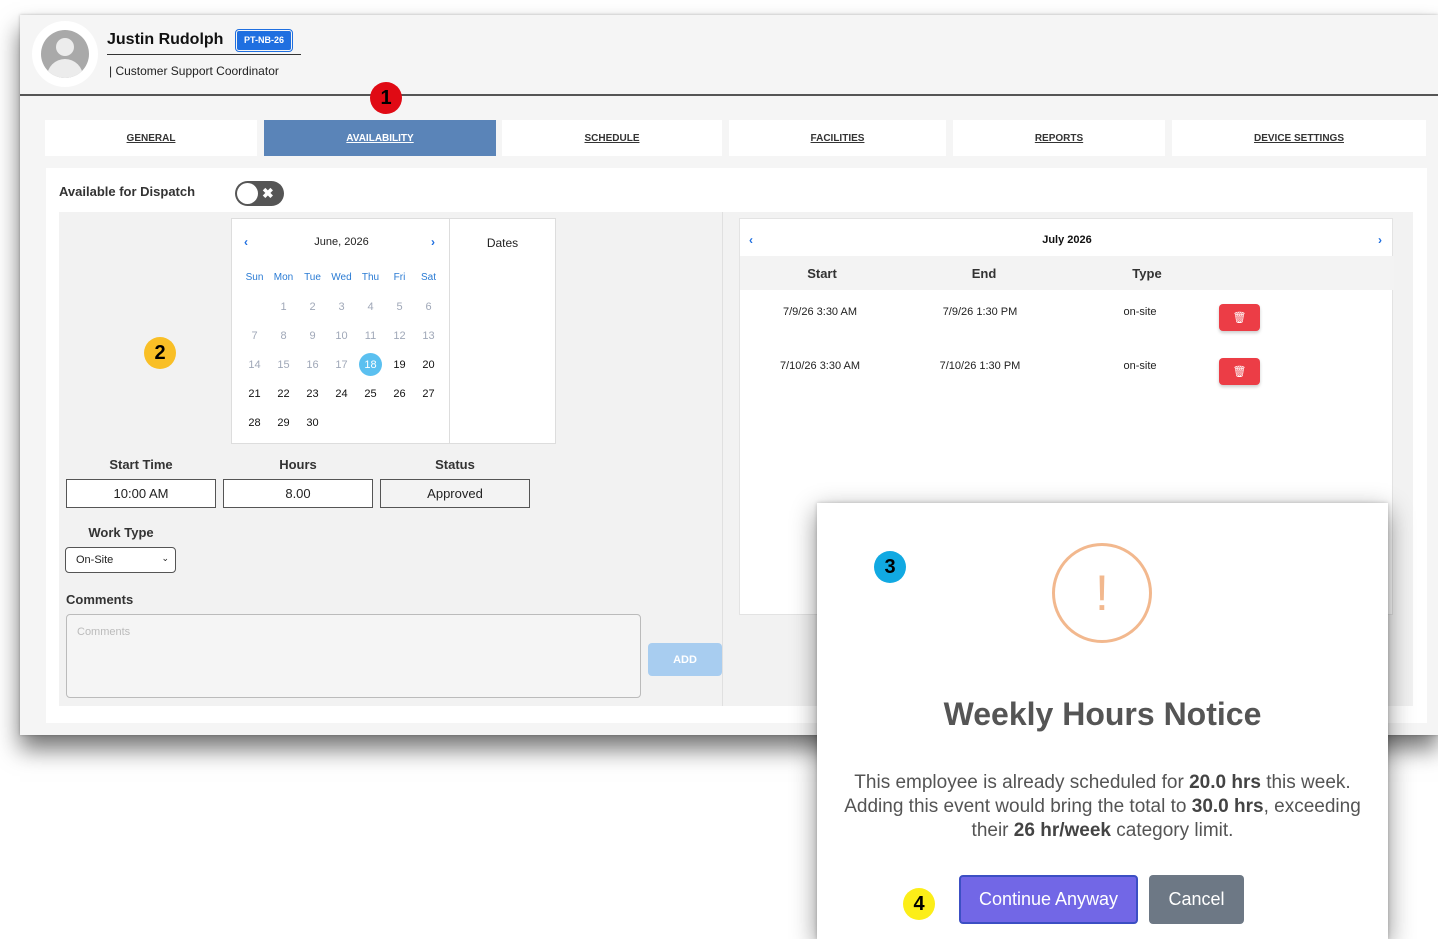  Describe the element at coordinates (254, 364) in the screenshot. I see `calendar-day: 14` at that location.